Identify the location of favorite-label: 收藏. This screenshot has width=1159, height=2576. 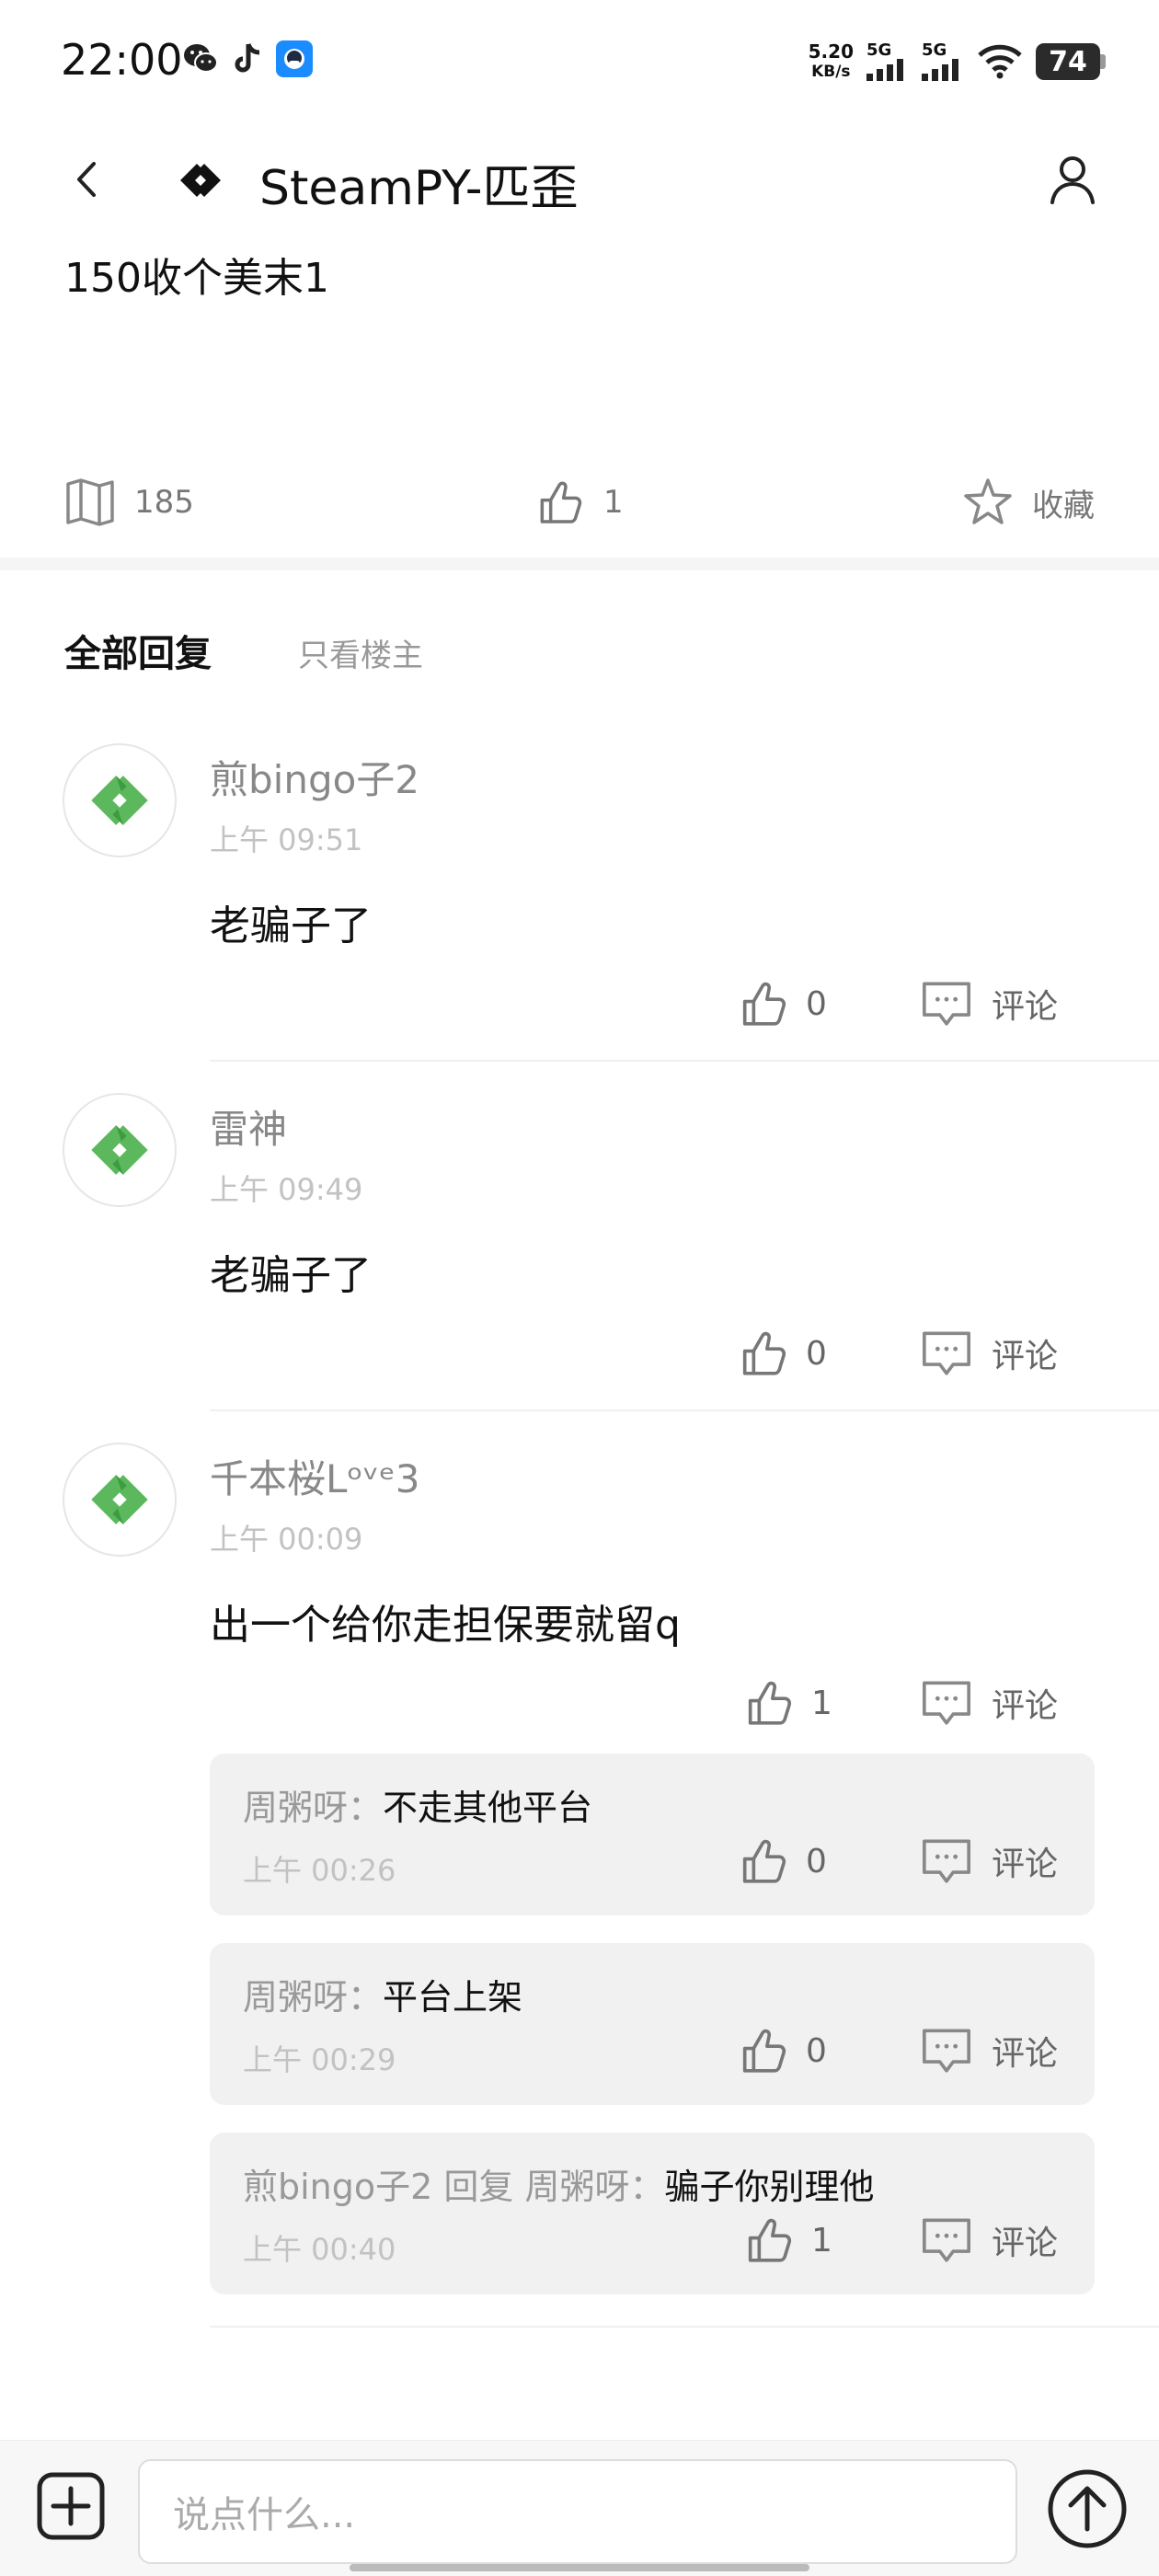
(1063, 505).